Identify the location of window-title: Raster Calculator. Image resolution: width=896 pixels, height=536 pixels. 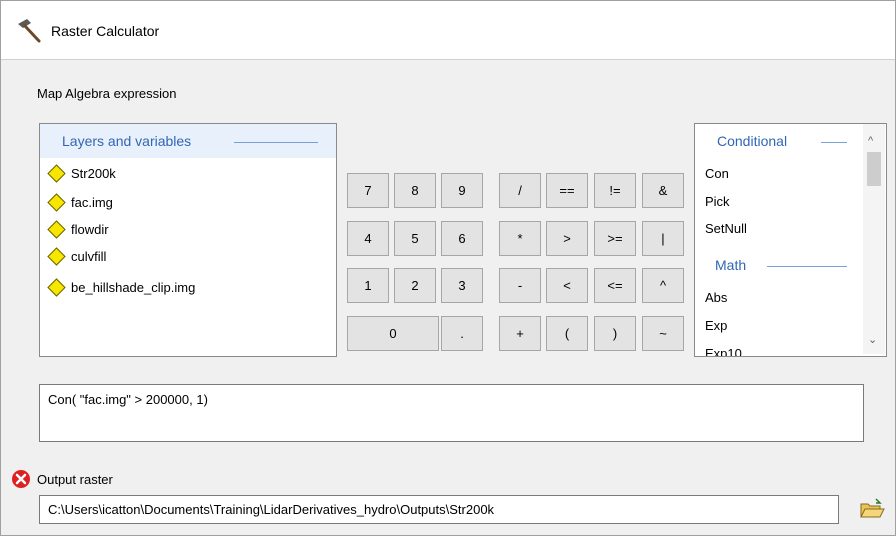
(105, 31).